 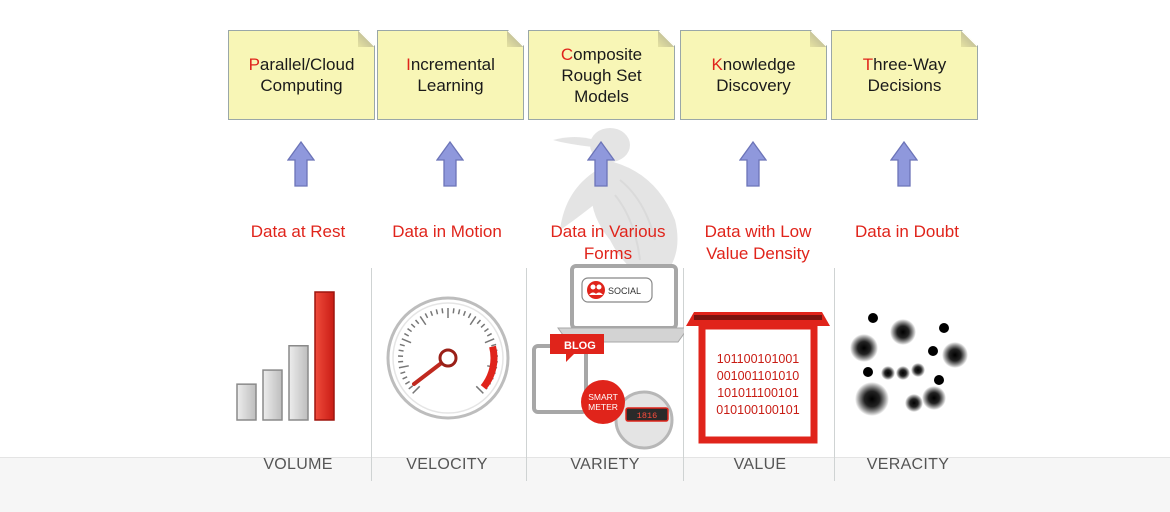 I want to click on variety-illustration: SOCIAL BLOG SMART METER 1816, so click(x=606, y=357).